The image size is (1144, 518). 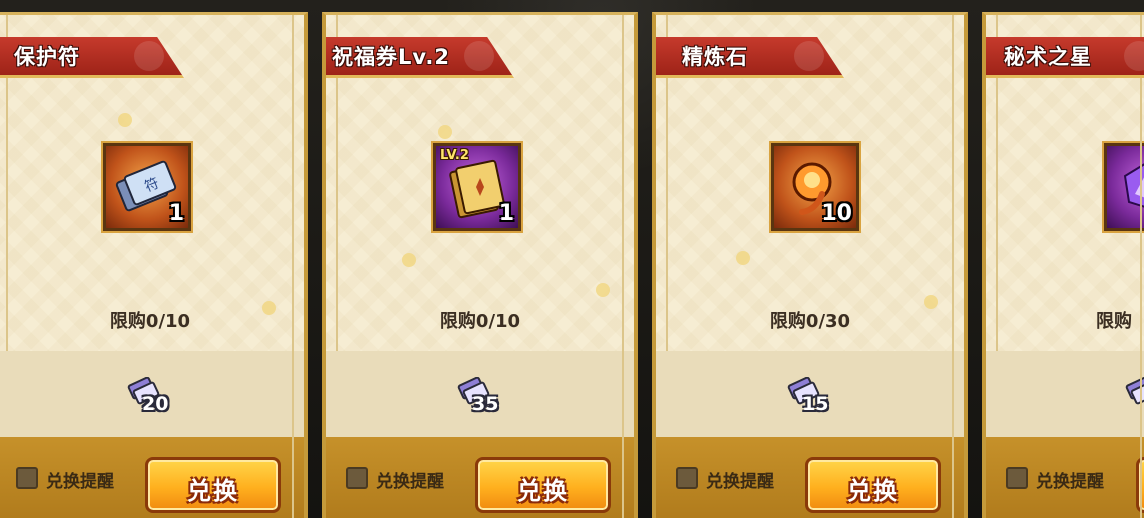 I want to click on item-name-banner: 祝福券Lv.2, so click(x=420, y=57).